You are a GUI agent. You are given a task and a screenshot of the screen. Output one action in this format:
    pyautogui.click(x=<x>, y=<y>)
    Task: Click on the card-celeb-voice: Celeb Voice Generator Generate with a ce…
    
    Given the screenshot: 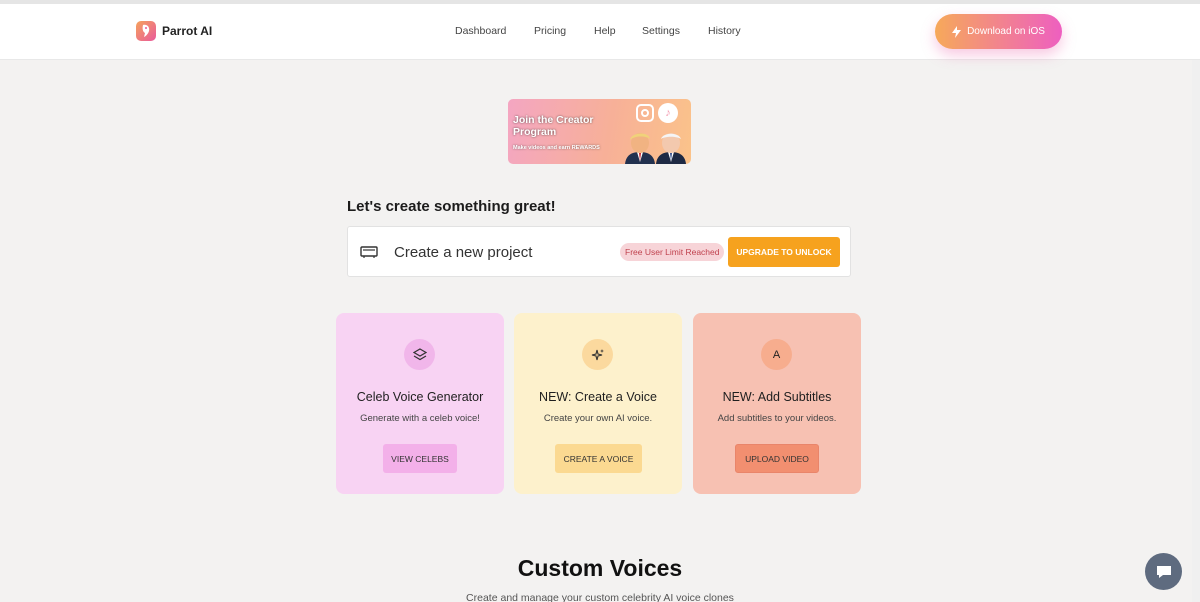 What is the action you would take?
    pyautogui.click(x=420, y=403)
    